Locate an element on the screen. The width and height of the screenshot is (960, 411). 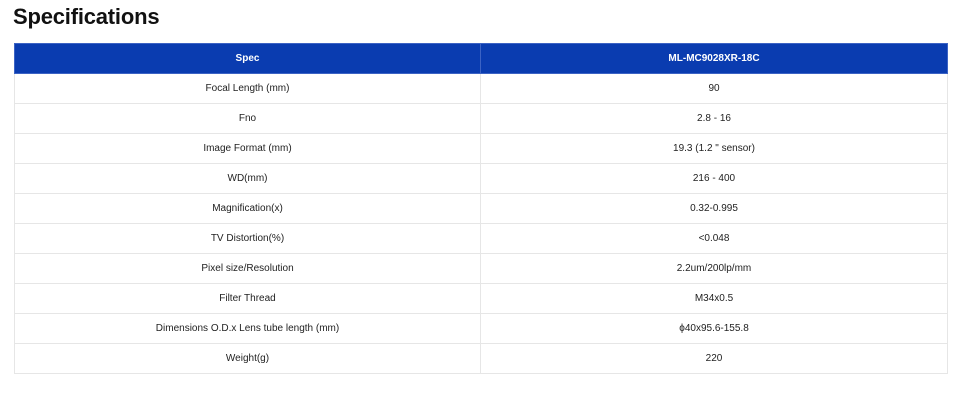
spec-name: Filter Thread is located at coordinates (247, 298).